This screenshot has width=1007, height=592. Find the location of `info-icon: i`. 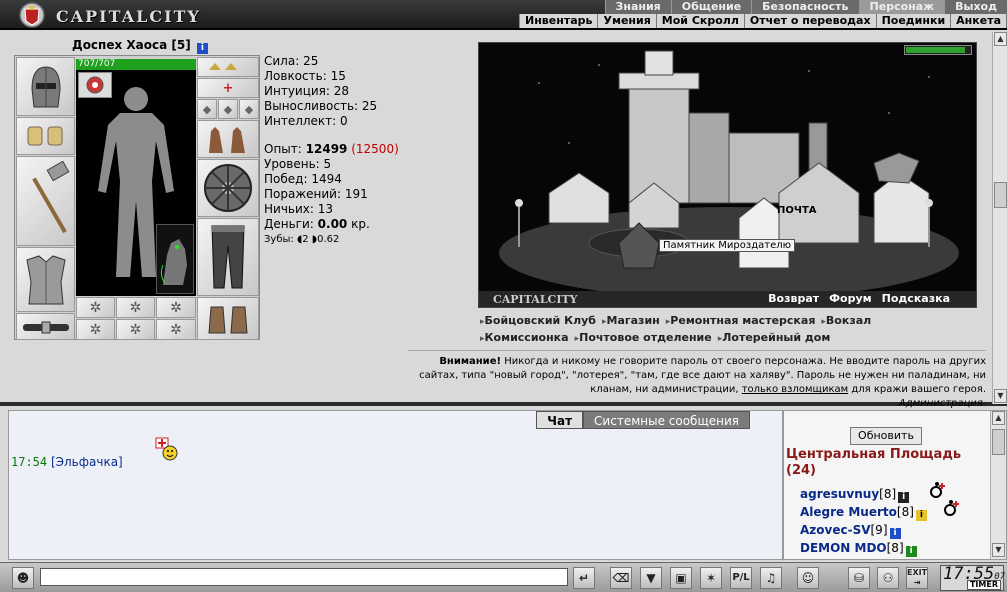

info-icon: i is located at coordinates (202, 48).